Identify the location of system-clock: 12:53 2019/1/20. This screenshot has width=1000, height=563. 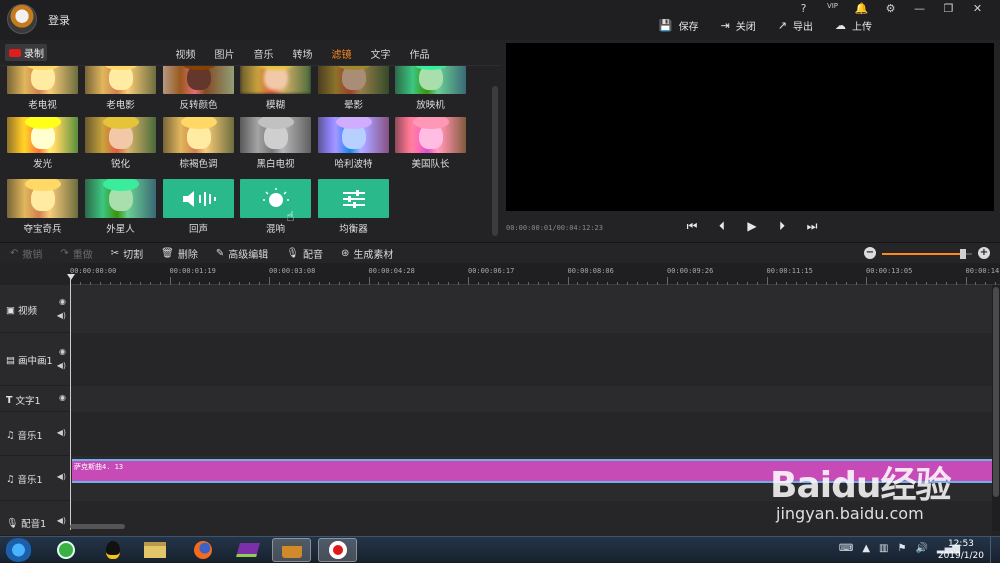
(961, 550).